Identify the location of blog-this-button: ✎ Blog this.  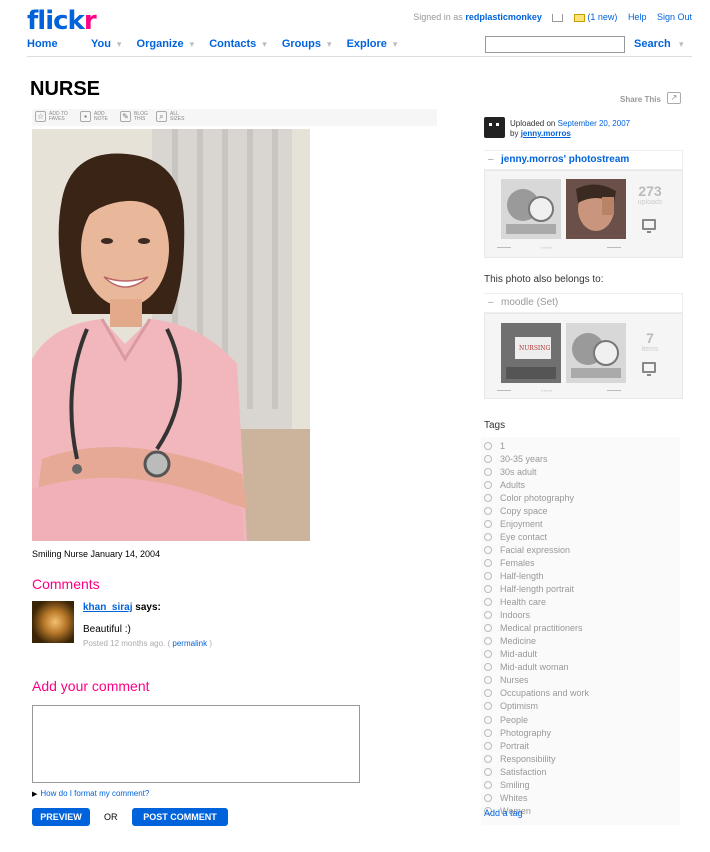
(137, 116).